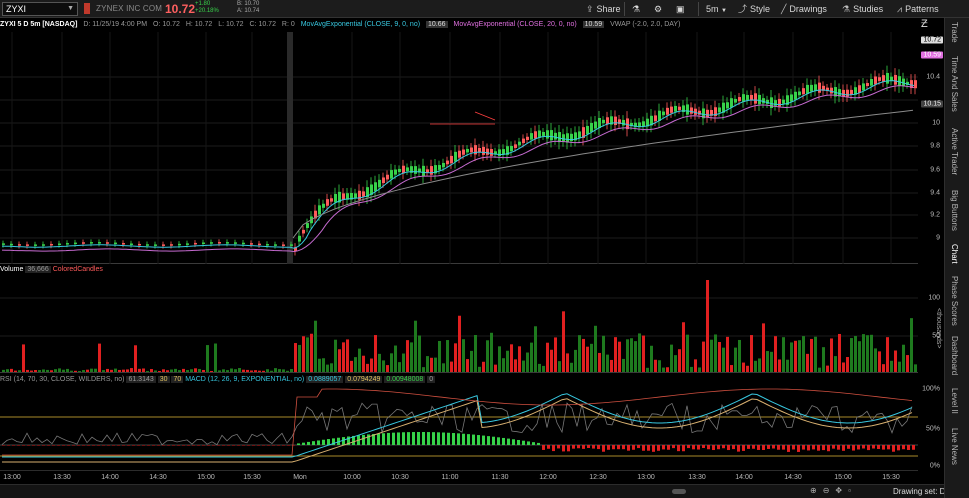 The image size is (969, 498). Describe the element at coordinates (931, 318) in the screenshot. I see `volume-axis: 100 50 <thousands>` at that location.